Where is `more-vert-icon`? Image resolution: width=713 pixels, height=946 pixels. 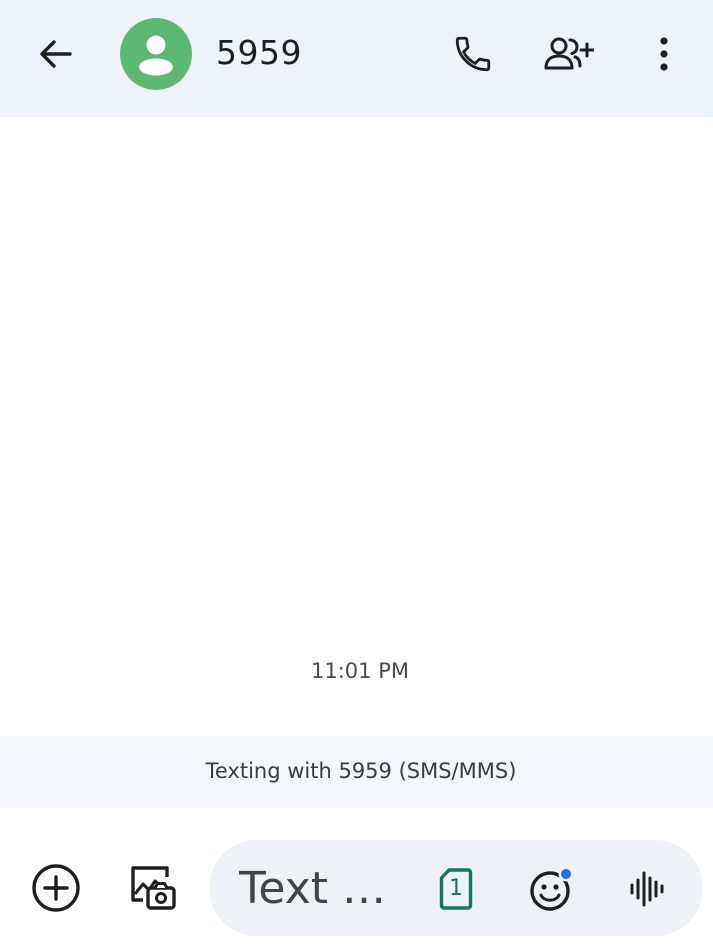 more-vert-icon is located at coordinates (664, 54).